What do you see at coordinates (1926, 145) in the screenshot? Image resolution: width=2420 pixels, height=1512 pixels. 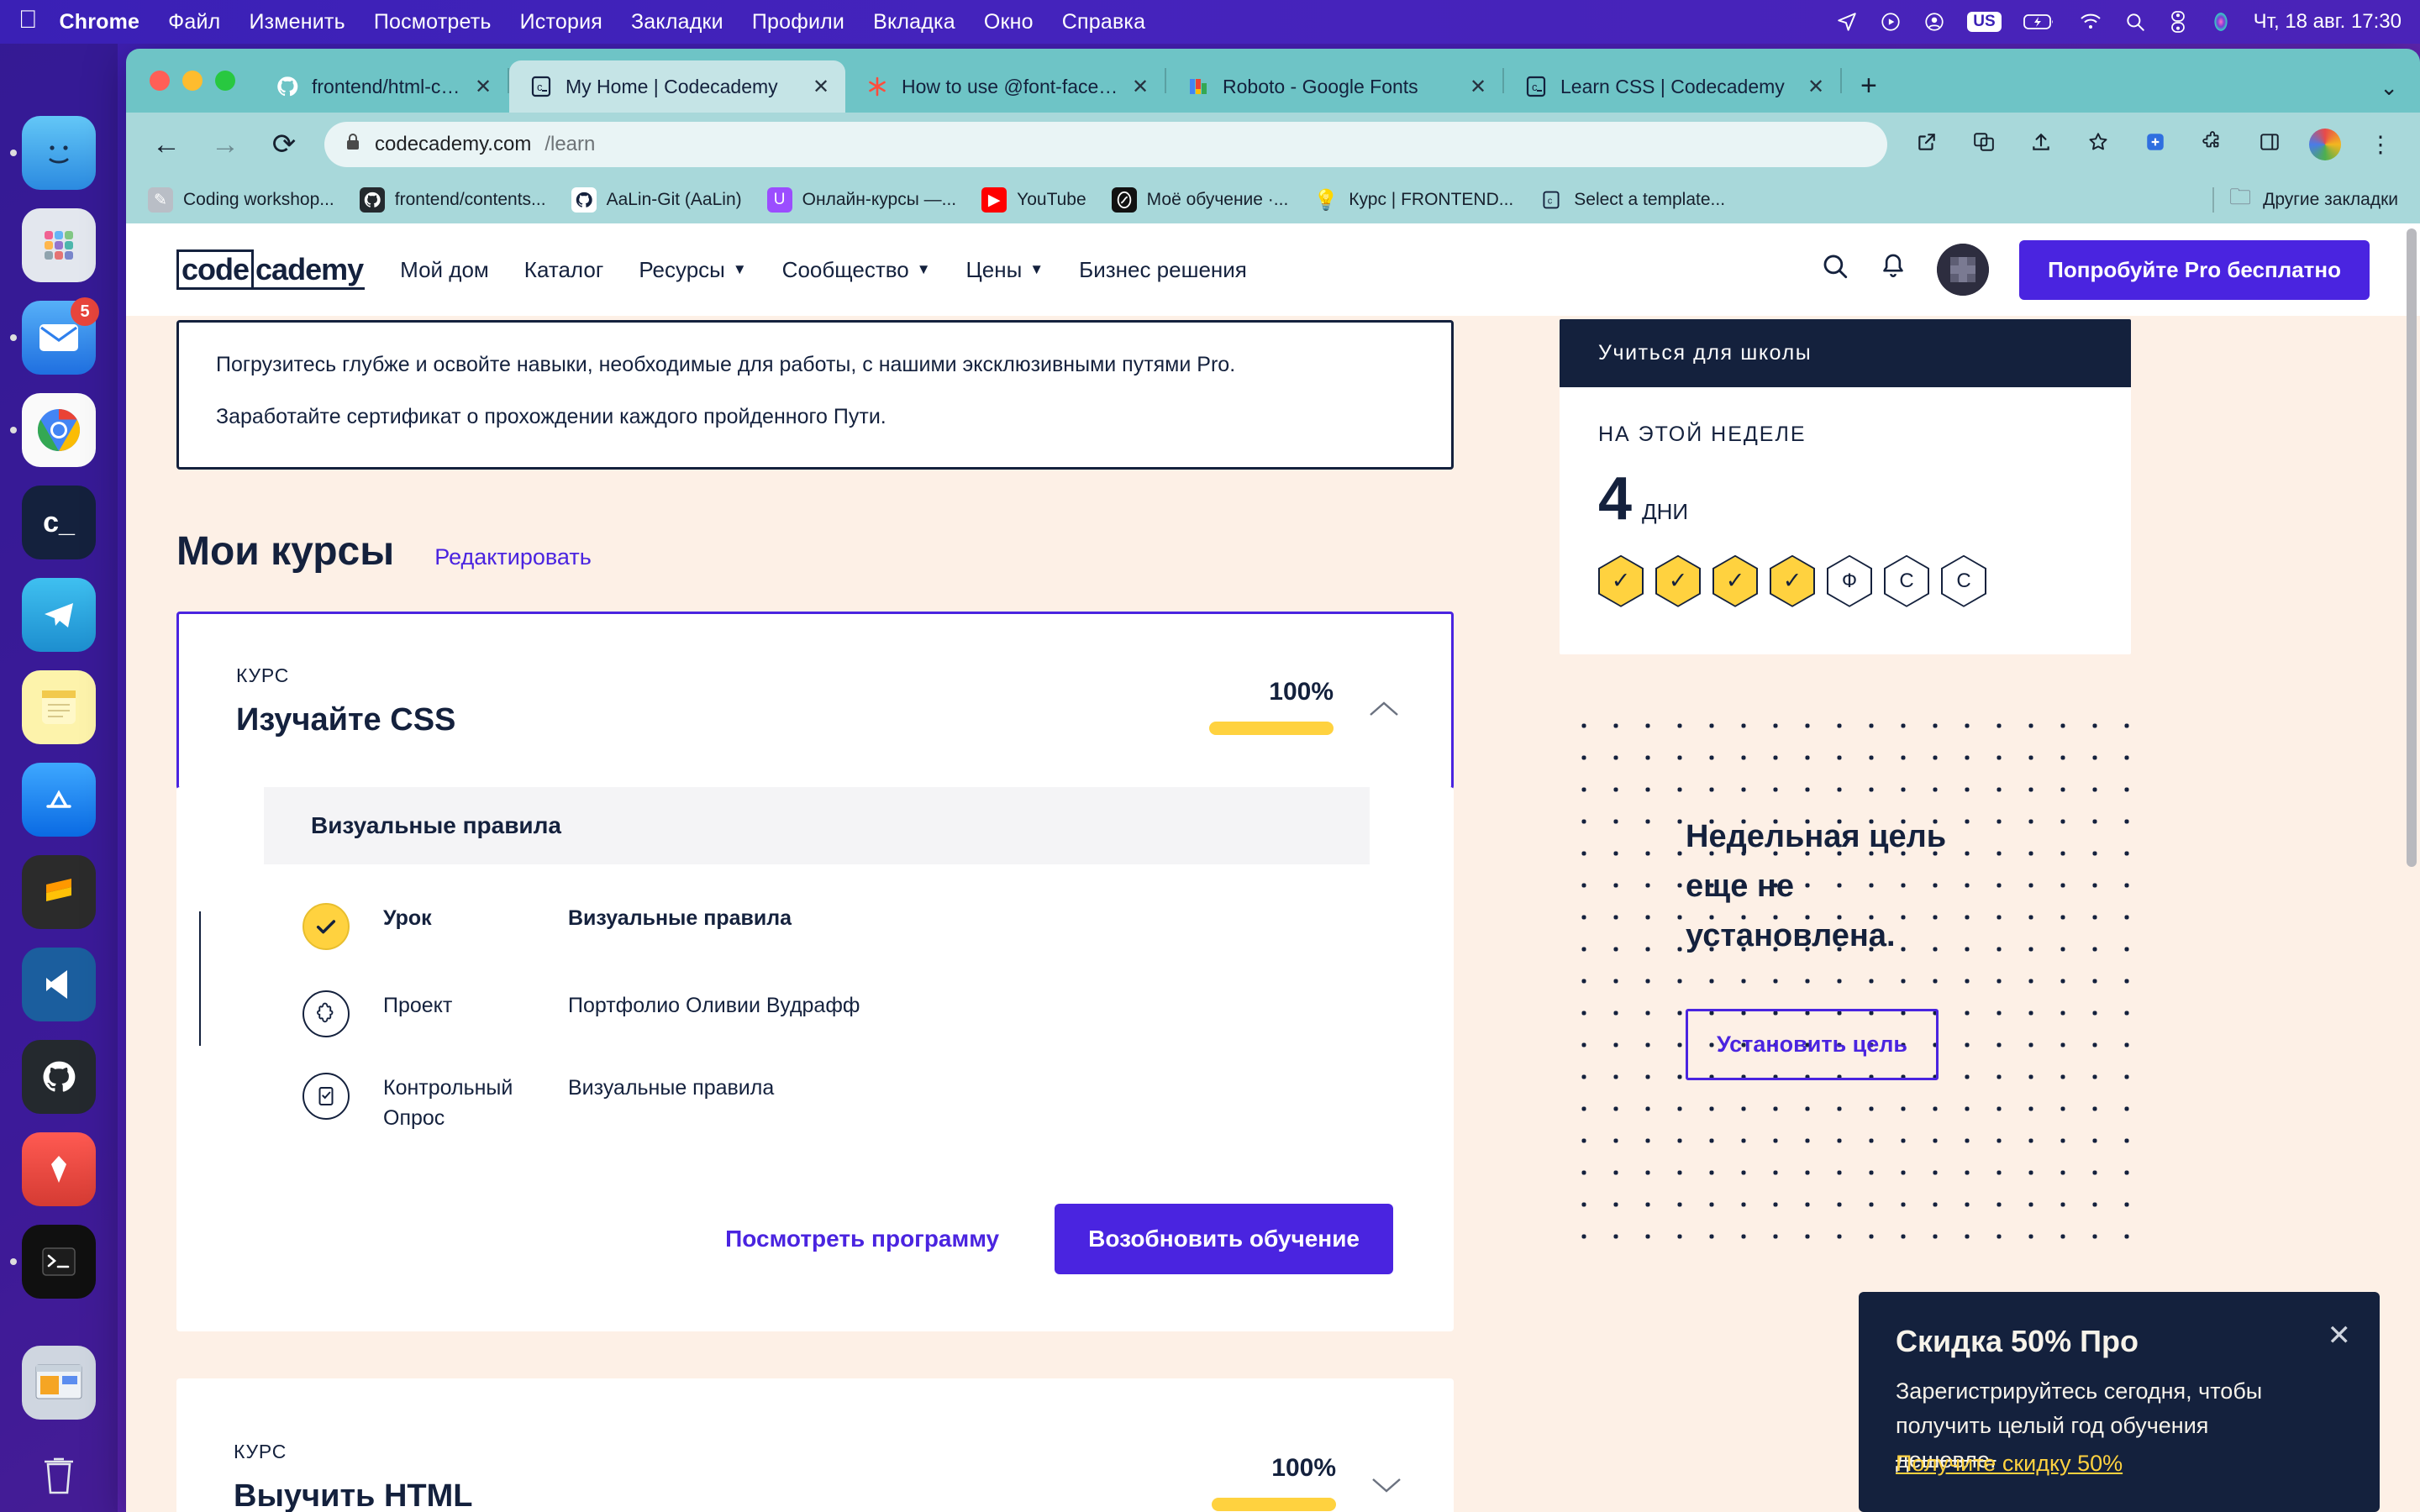 I see `share-icon` at bounding box center [1926, 145].